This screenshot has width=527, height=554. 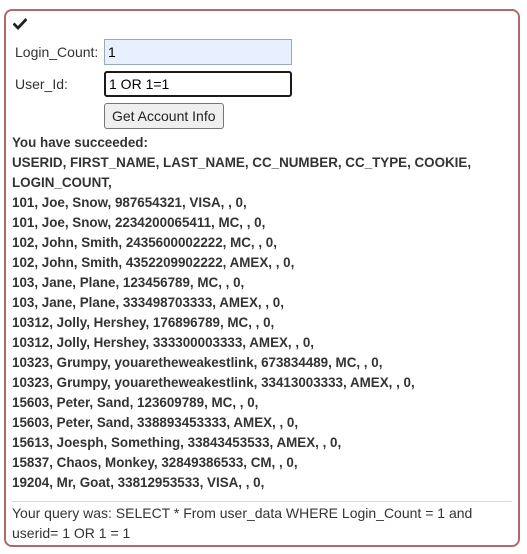 What do you see at coordinates (128, 282) in the screenshot?
I see `result-row: 103, Jane, Plane, 123456789, MC, , 0,` at bounding box center [128, 282].